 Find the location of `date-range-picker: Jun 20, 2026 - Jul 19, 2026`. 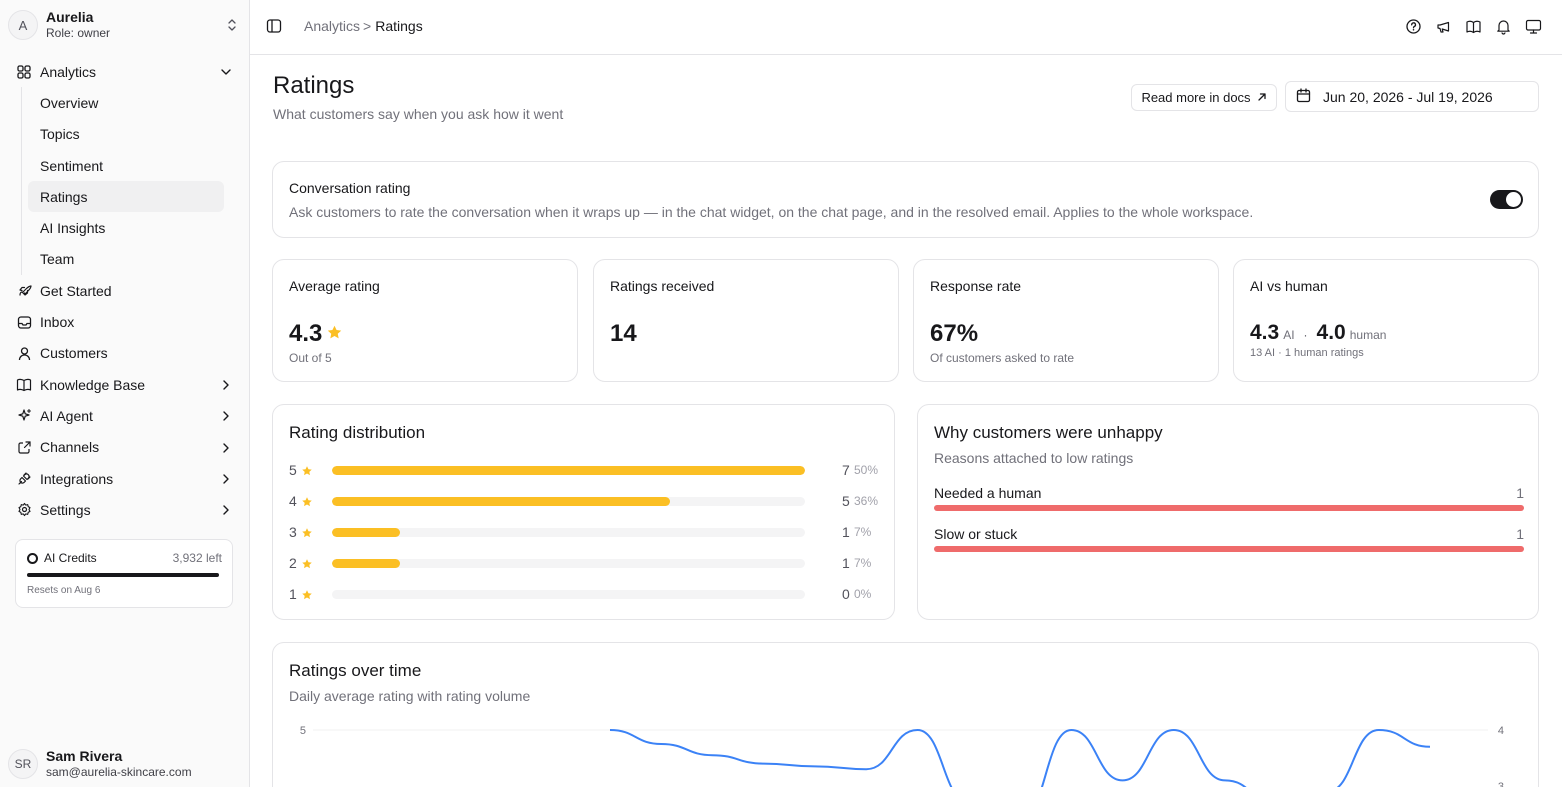

date-range-picker: Jun 20, 2026 - Jul 19, 2026 is located at coordinates (1412, 96).